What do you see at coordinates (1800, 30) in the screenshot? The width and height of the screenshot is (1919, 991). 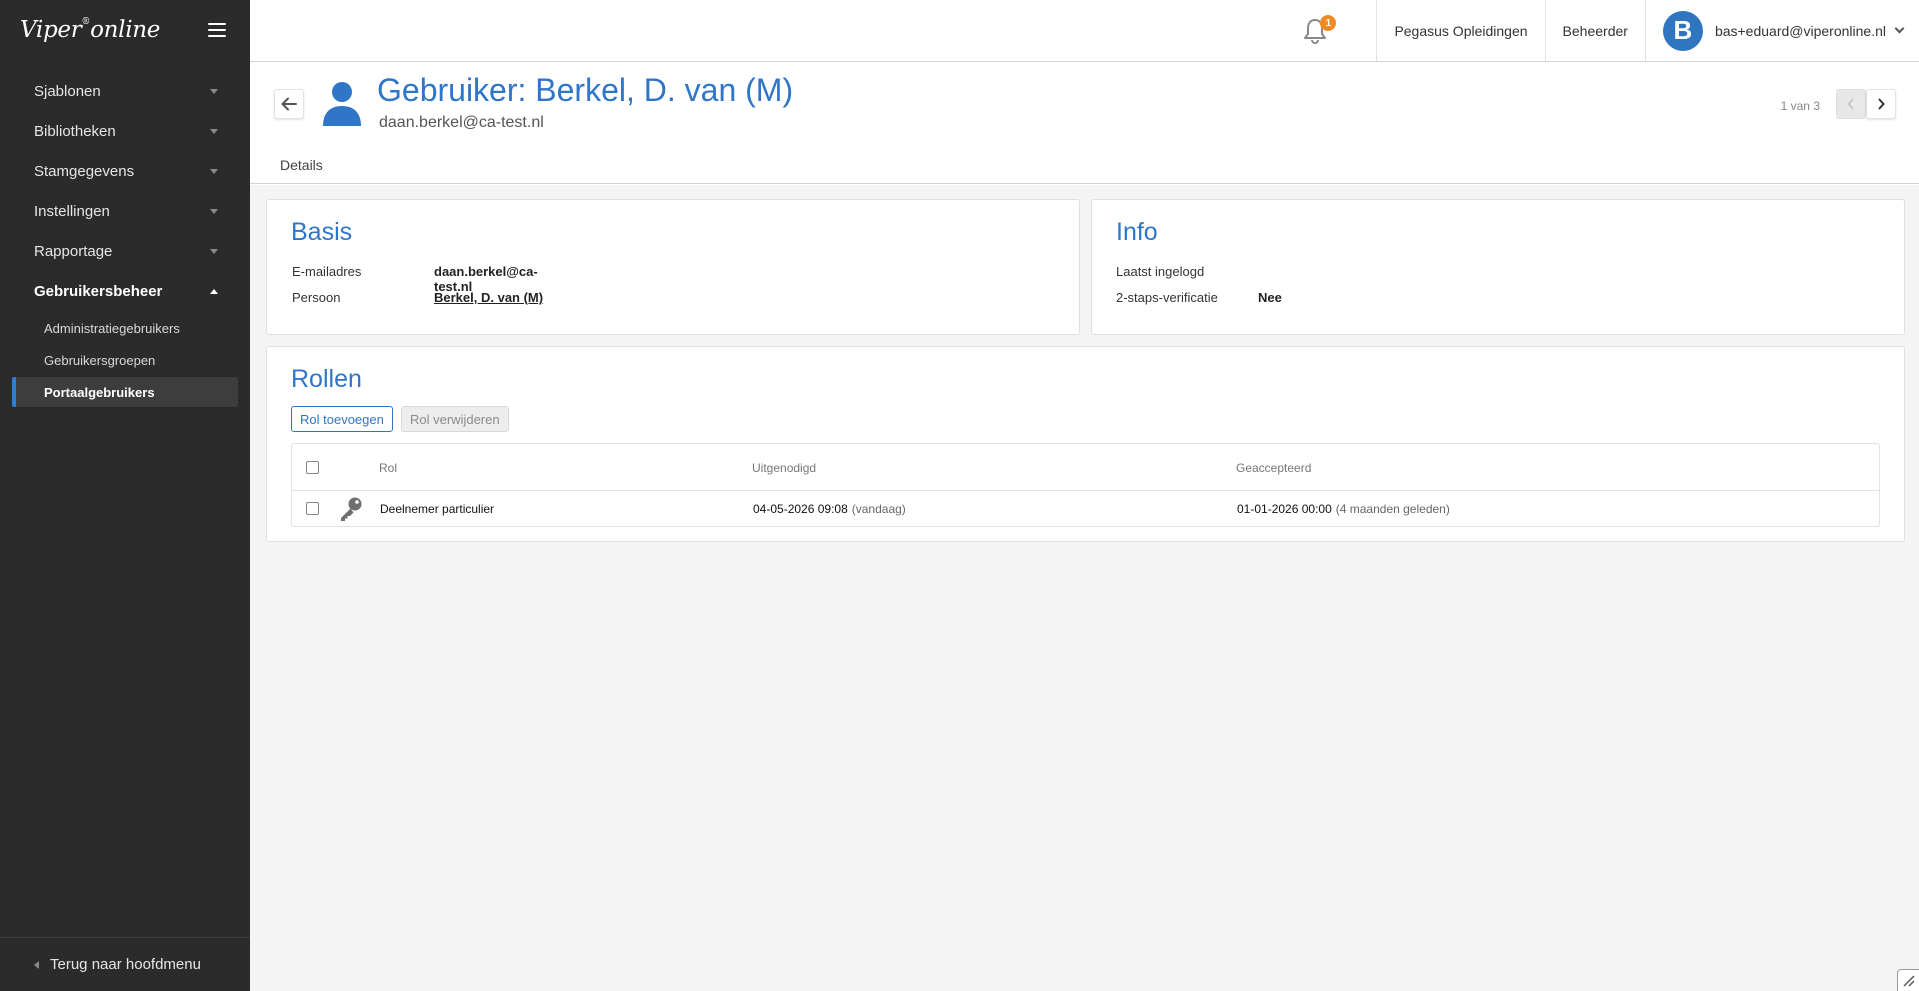 I see `user-email: bas+eduard@viperonline.nl` at bounding box center [1800, 30].